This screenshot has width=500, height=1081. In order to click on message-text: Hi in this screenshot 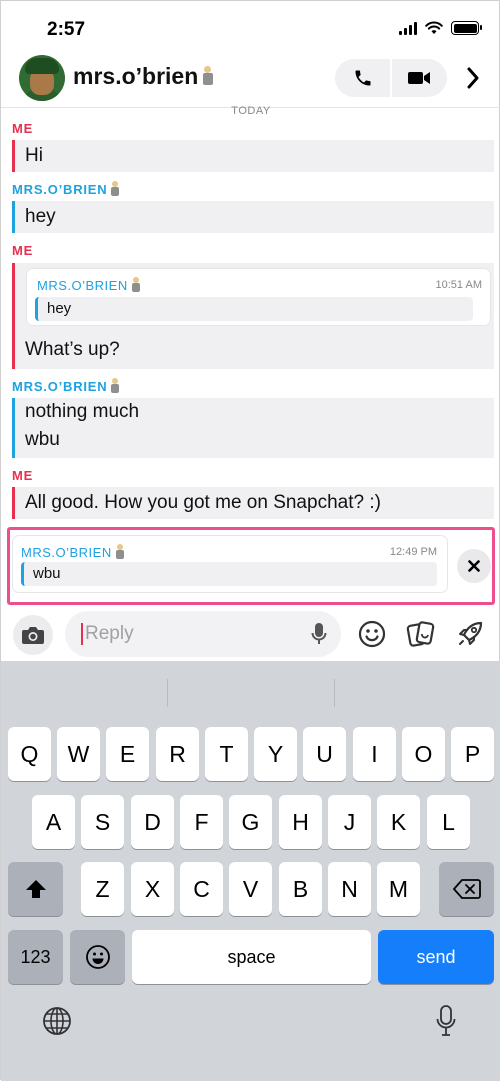, I will do `click(34, 155)`.